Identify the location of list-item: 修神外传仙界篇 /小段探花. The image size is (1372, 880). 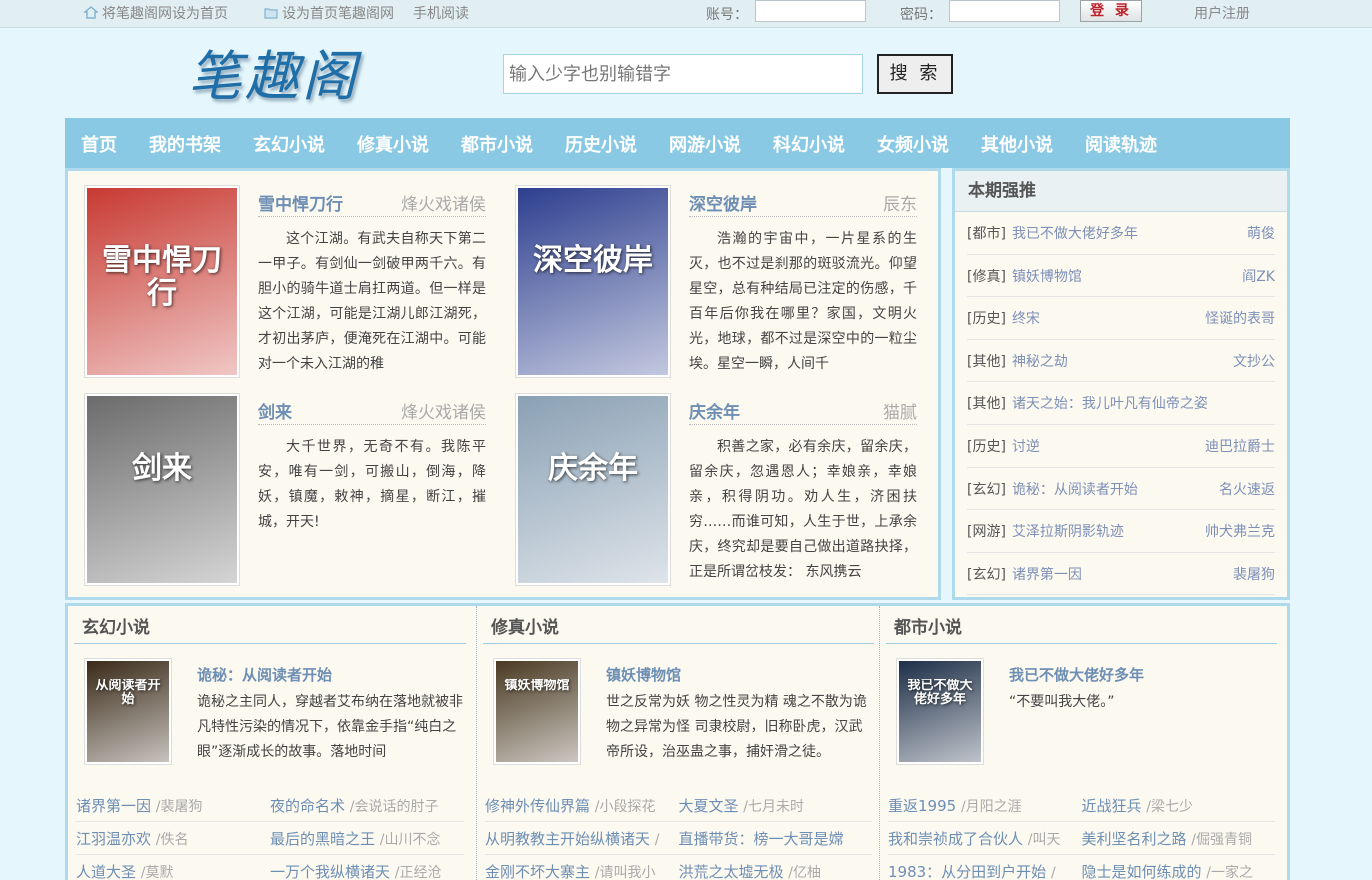
(582, 805).